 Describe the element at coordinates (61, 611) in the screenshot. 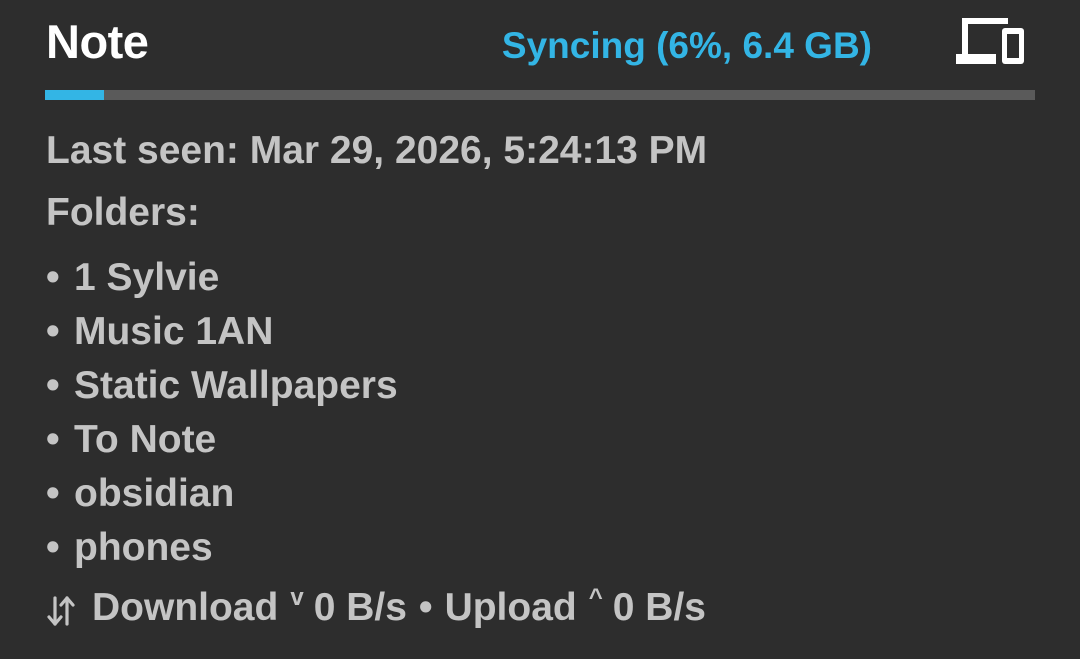

I see `swap-vertical-icon` at that location.